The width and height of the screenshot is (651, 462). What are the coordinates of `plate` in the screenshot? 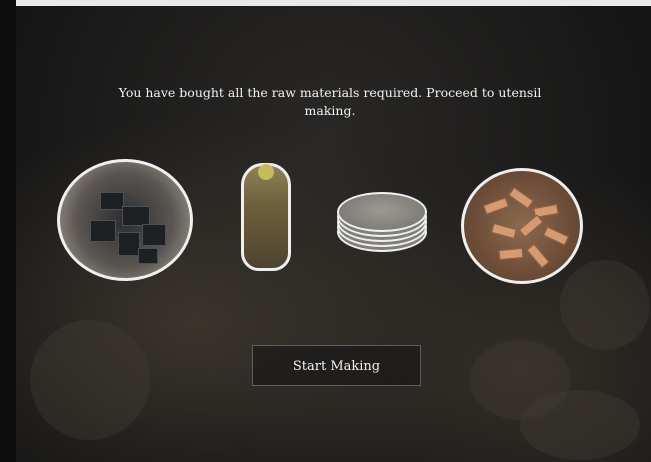 It's located at (382, 212).